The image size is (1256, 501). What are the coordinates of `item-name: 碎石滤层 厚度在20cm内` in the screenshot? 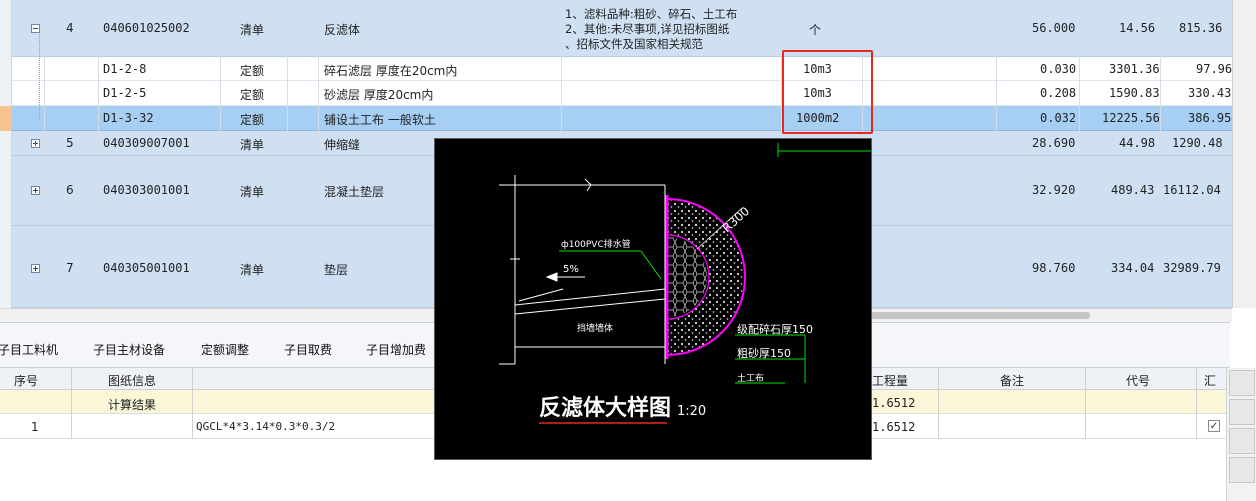 It's located at (391, 71).